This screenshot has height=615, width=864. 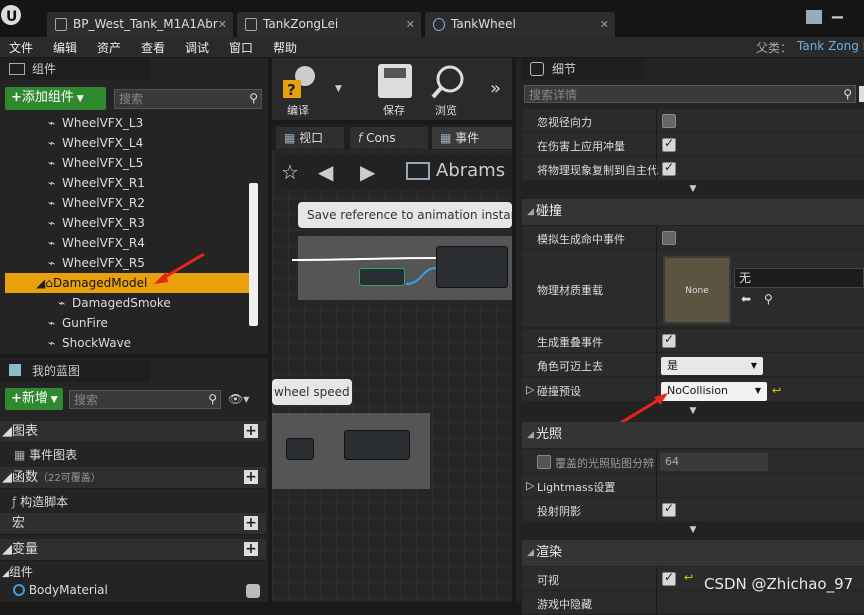 I want to click on minimize-button: ▁, so click(x=837, y=11).